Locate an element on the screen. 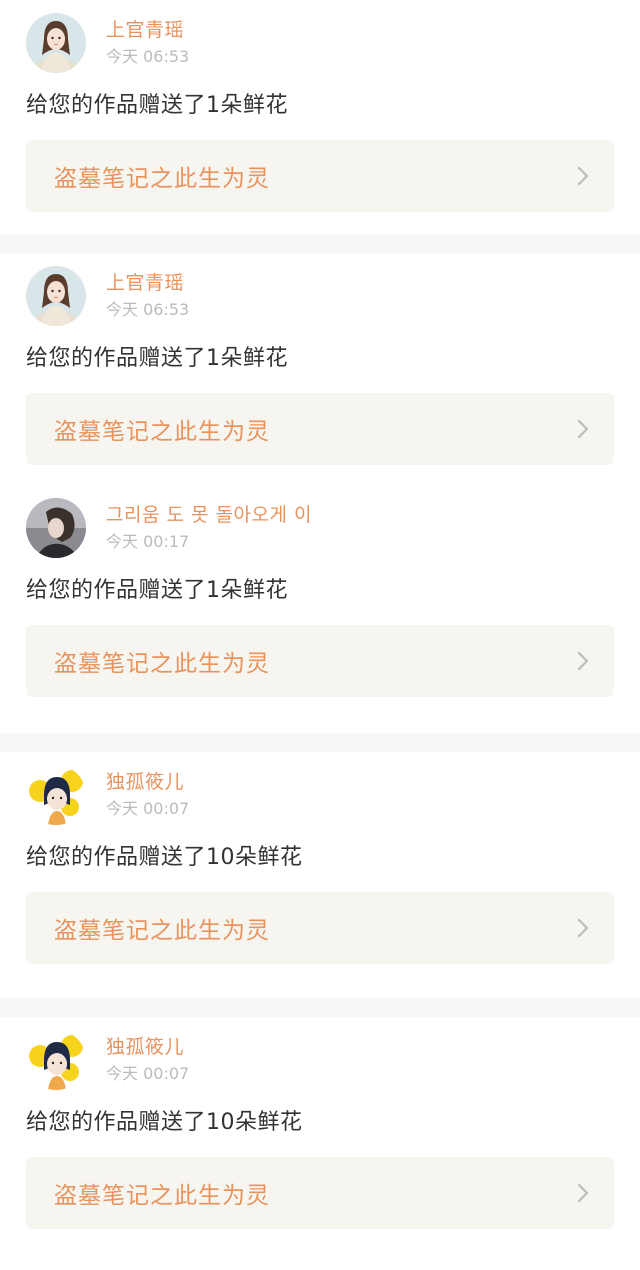  timestamp: 今天 00:17 is located at coordinates (148, 541).